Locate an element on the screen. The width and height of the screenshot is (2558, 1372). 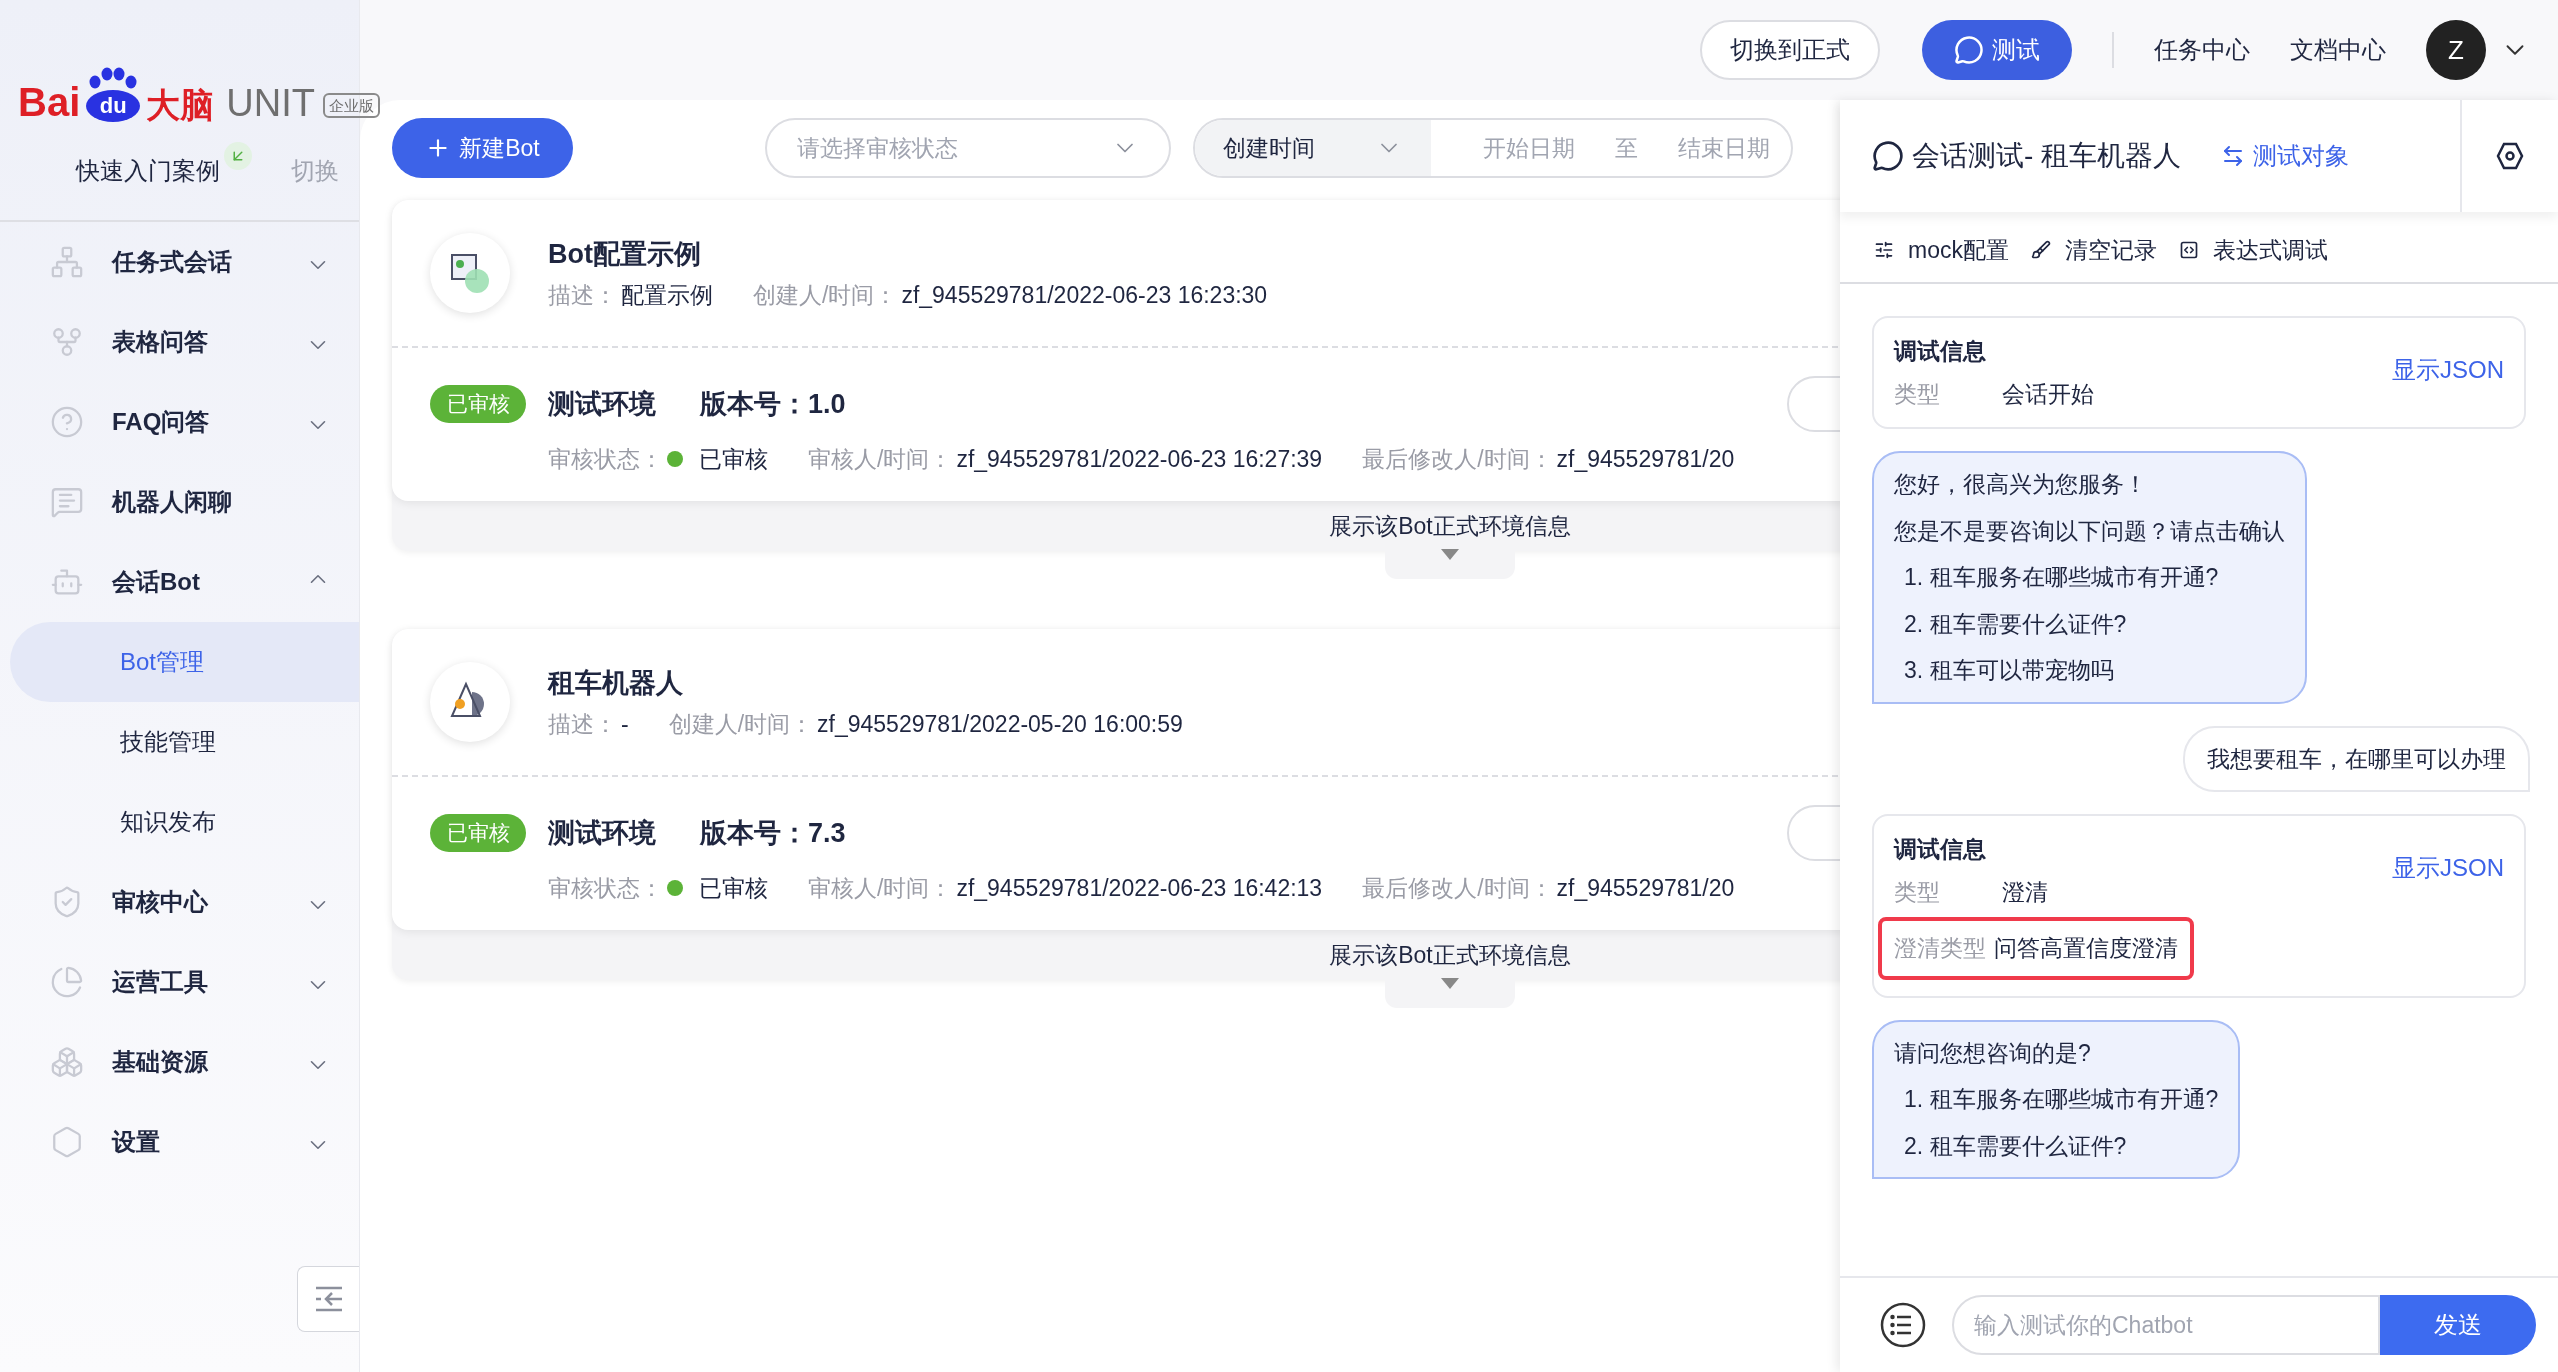
sidebar-item: FAQ问答 is located at coordinates (179, 422).